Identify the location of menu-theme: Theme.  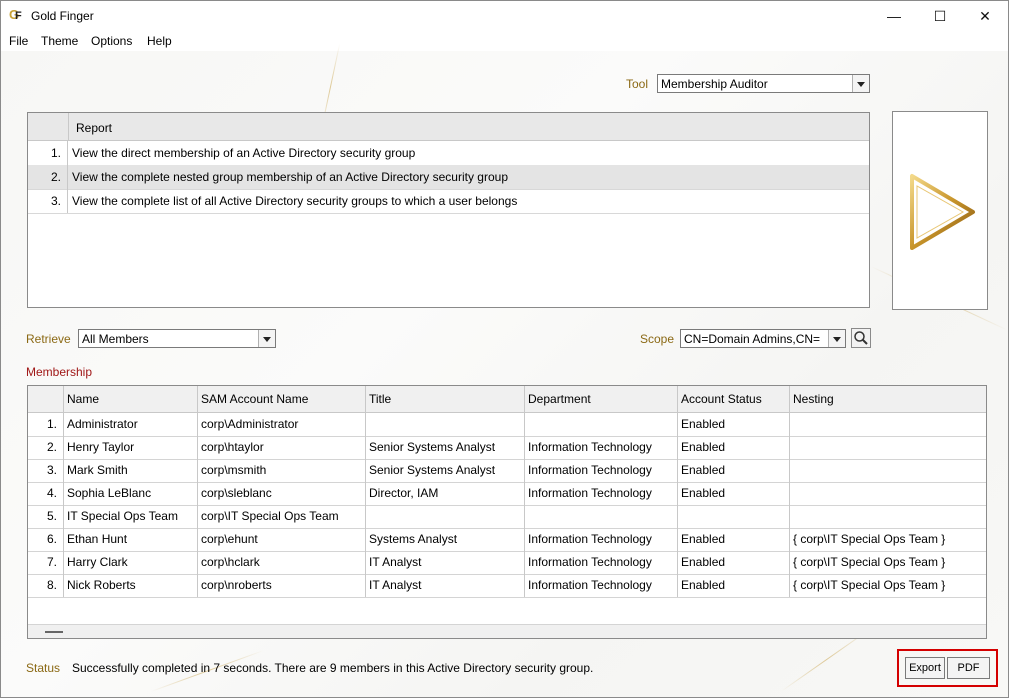
(59, 41).